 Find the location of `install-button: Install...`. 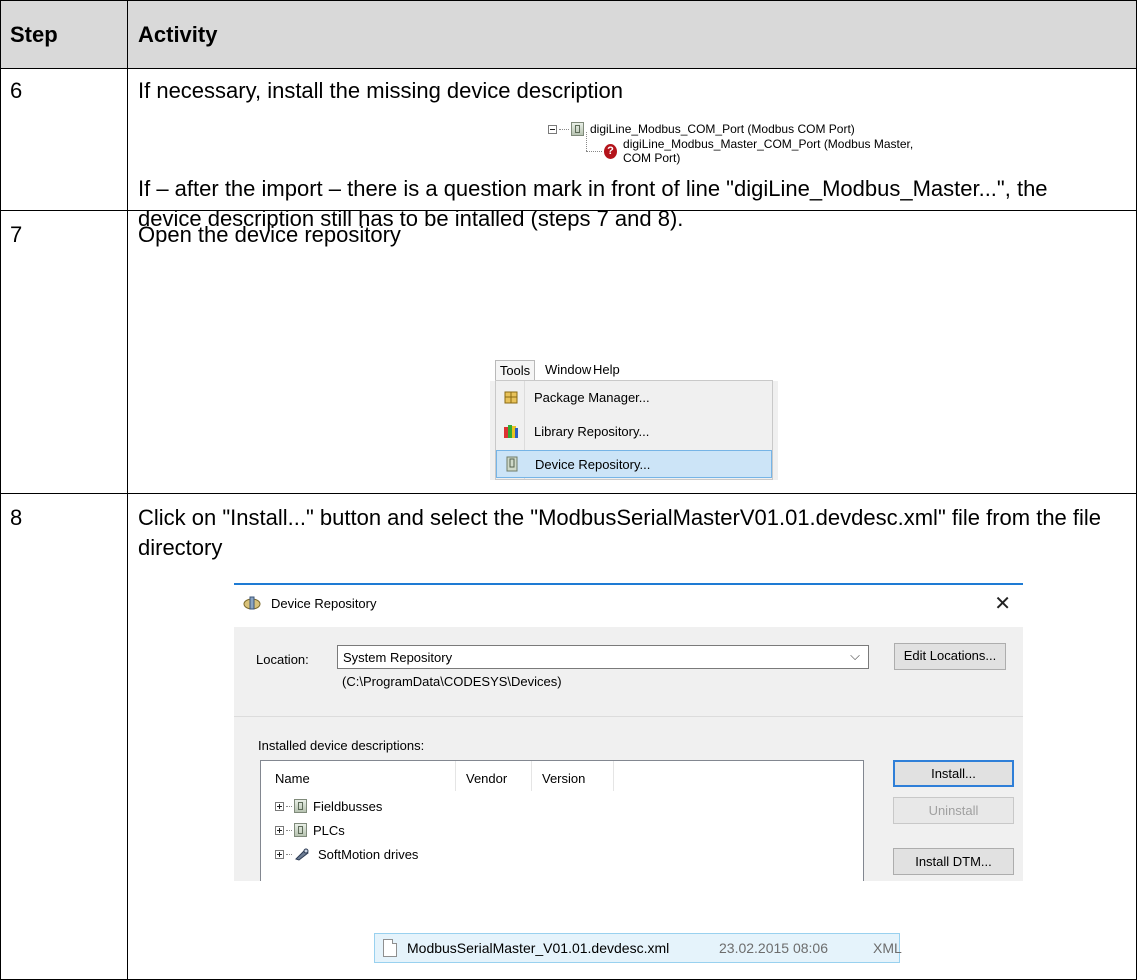

install-button: Install... is located at coordinates (953, 773).